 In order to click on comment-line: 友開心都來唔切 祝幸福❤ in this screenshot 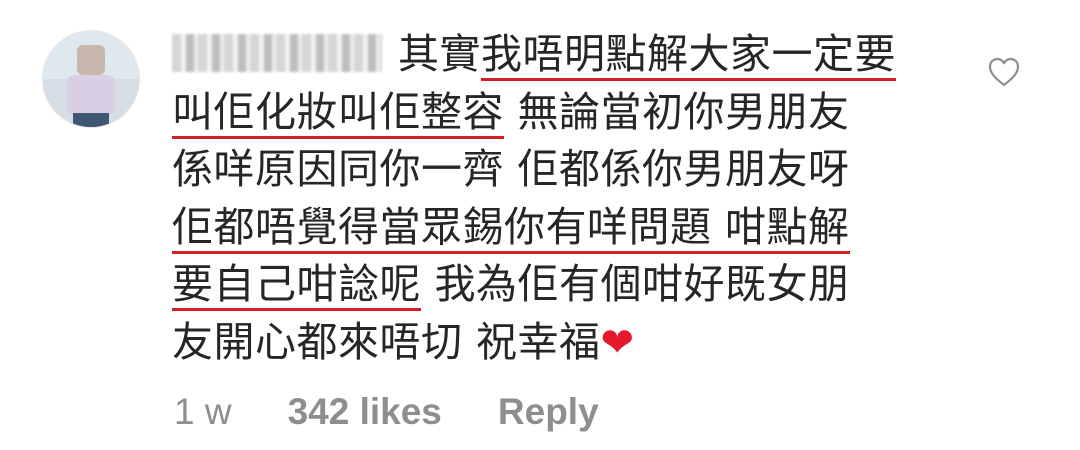, I will do `click(403, 342)`.